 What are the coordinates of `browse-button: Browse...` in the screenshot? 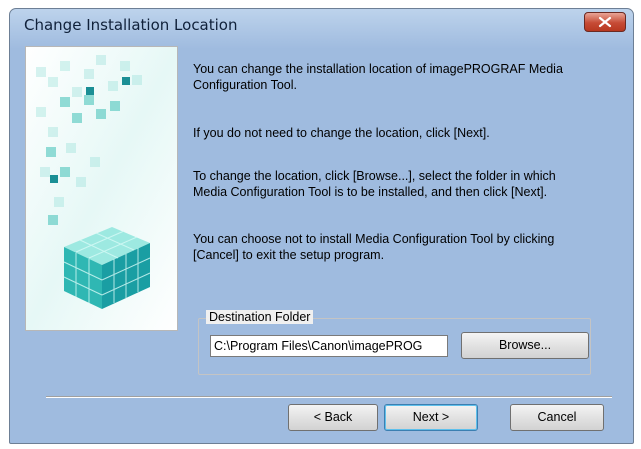 It's located at (525, 345).